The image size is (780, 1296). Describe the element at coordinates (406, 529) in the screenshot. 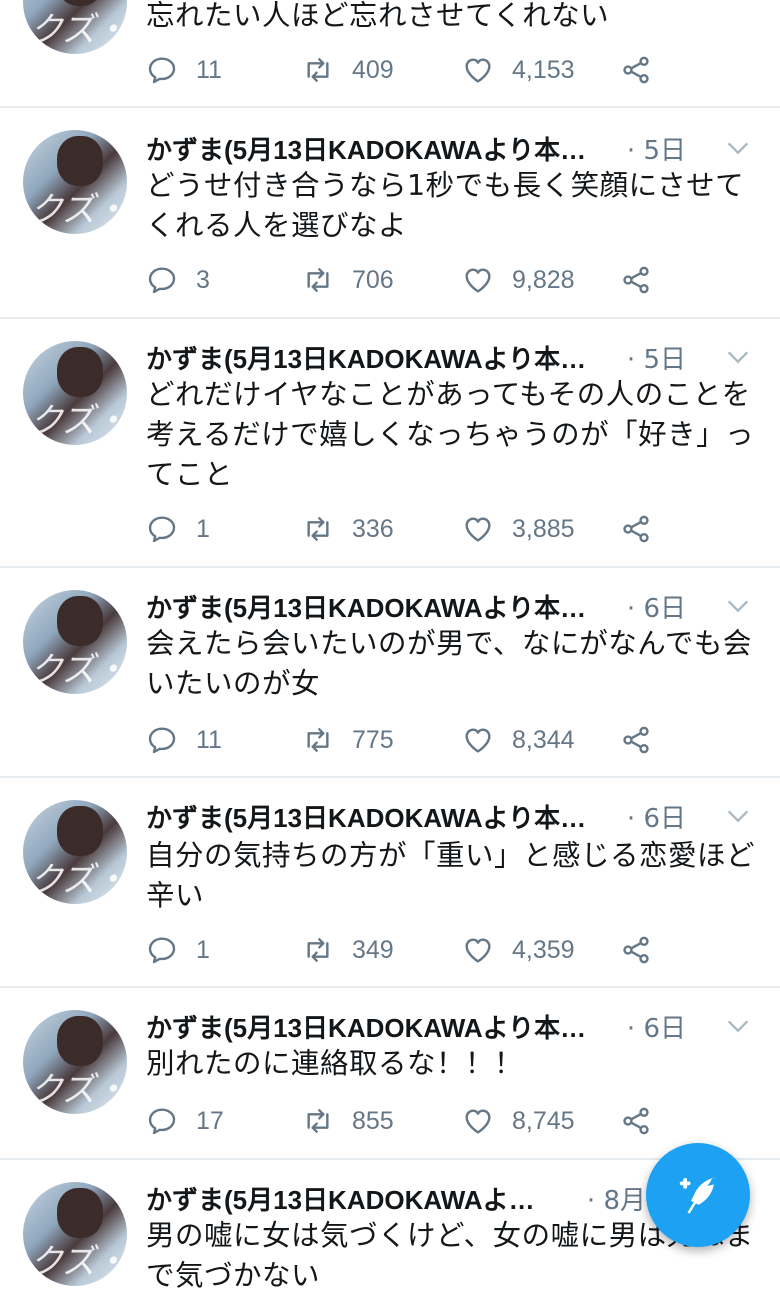

I see `tweet-actions: 1 336 3,885` at that location.